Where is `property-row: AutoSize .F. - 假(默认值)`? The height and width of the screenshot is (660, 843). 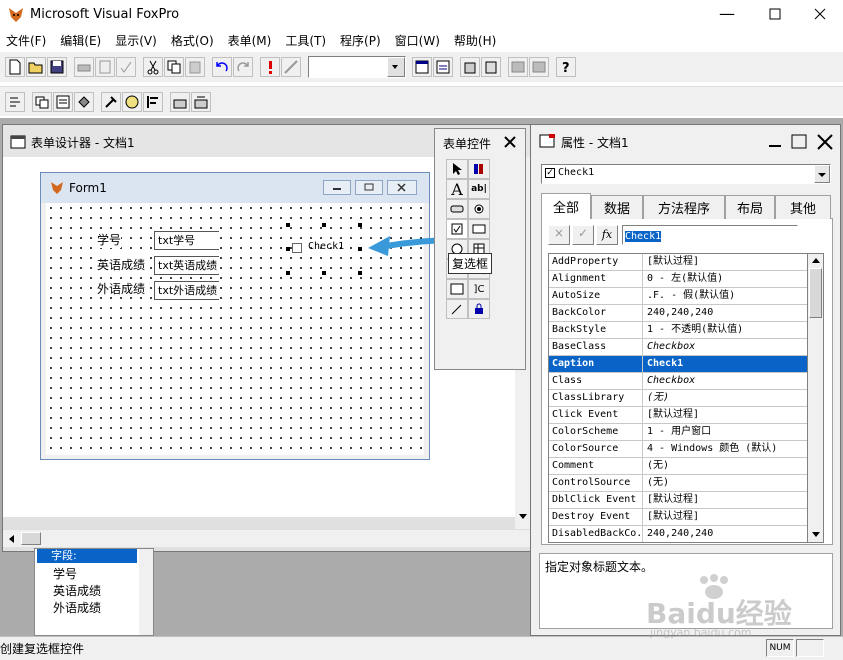 property-row: AutoSize .F. - 假(默认值) is located at coordinates (678, 296).